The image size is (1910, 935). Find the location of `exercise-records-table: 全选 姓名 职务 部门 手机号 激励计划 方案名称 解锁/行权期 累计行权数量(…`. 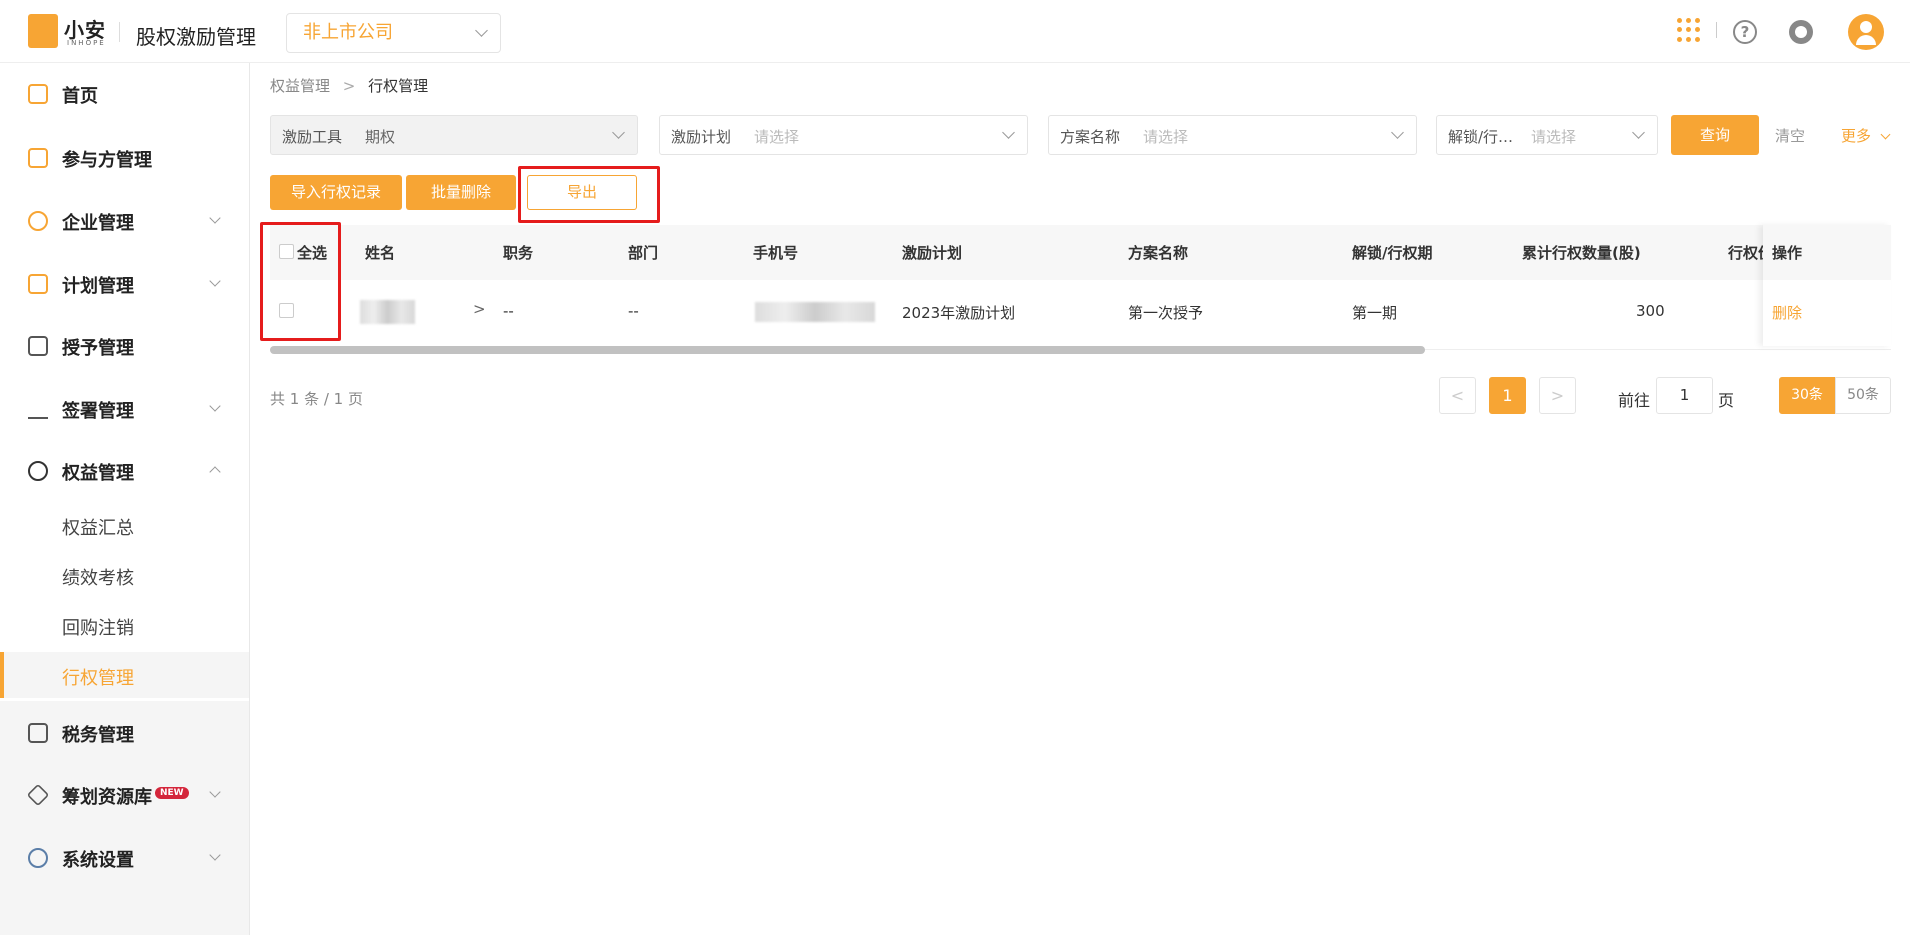

exercise-records-table: 全选 姓名 职务 部门 手机号 激励计划 方案名称 解锁/行权期 累计行权数量(… is located at coordinates (1080, 287).